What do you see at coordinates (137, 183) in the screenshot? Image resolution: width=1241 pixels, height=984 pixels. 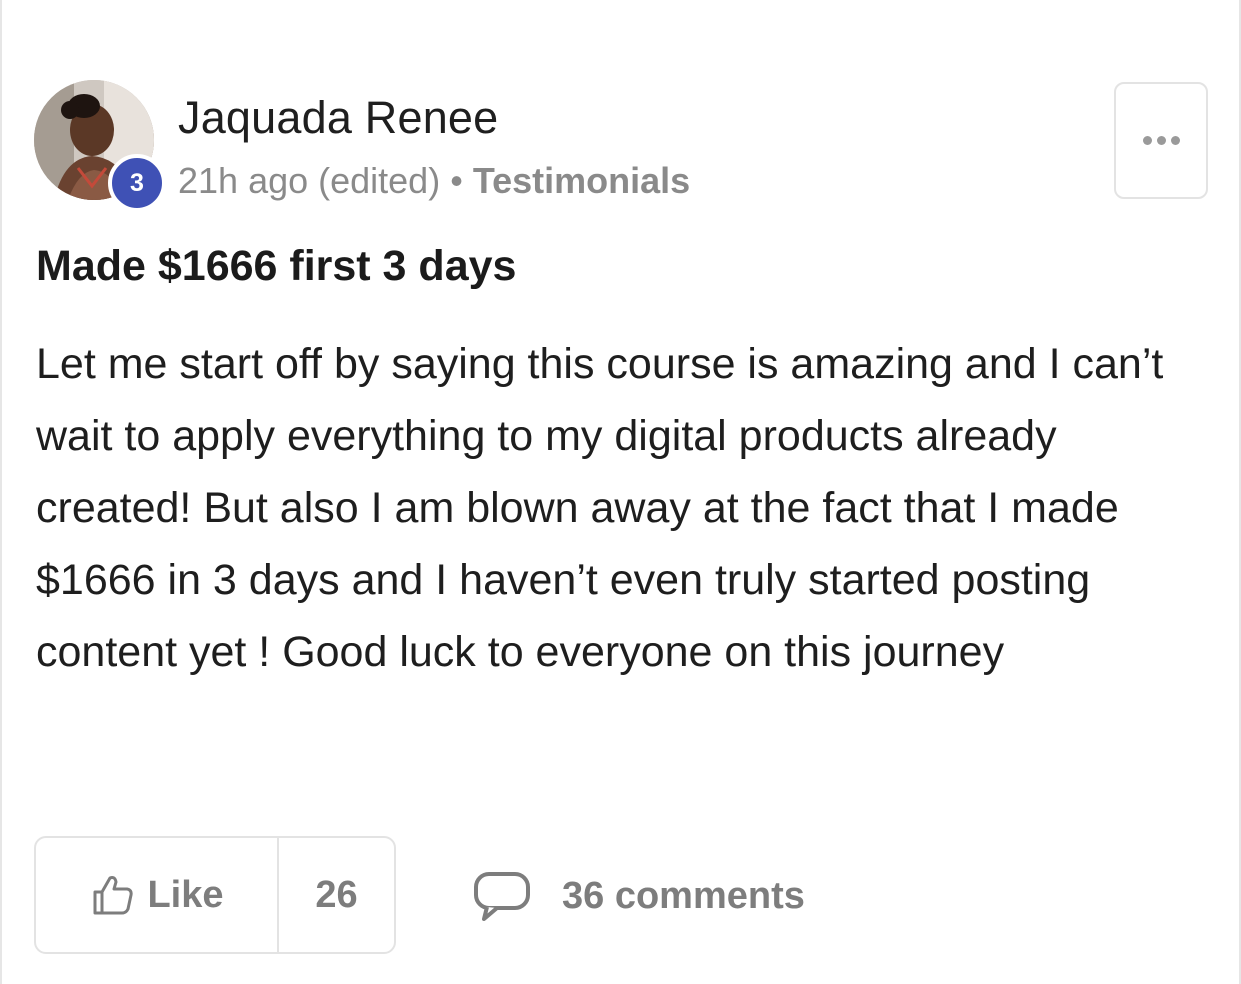 I see `level-badge: 3` at bounding box center [137, 183].